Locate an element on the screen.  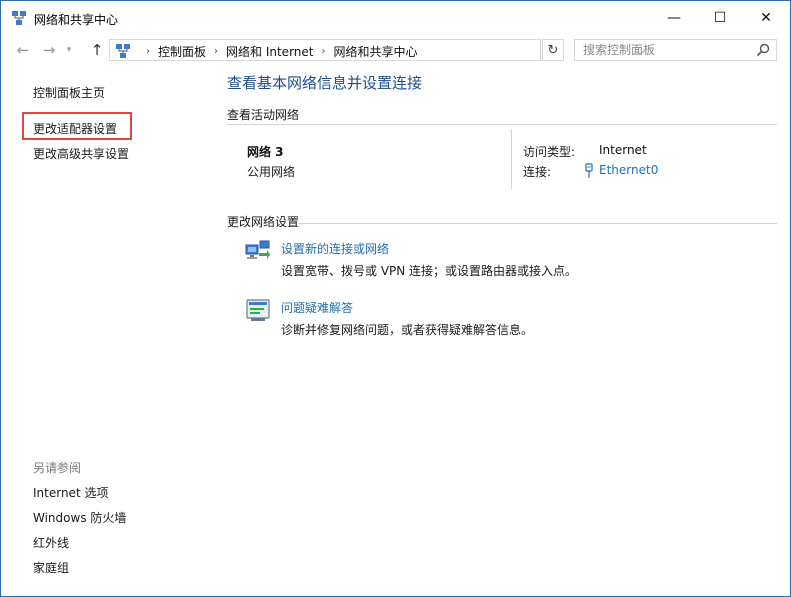
maximize-button: ☐ is located at coordinates (720, 17).